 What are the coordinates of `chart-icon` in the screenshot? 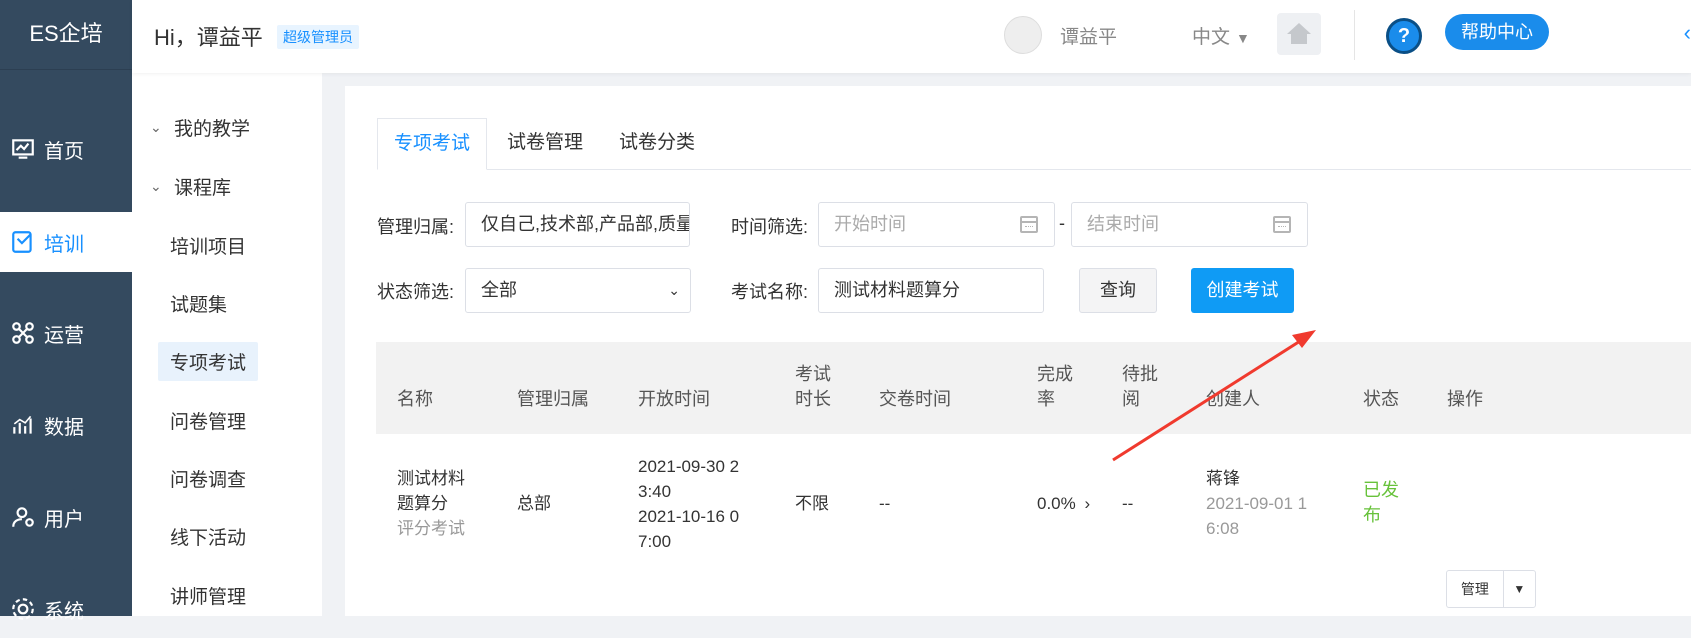 It's located at (22, 424).